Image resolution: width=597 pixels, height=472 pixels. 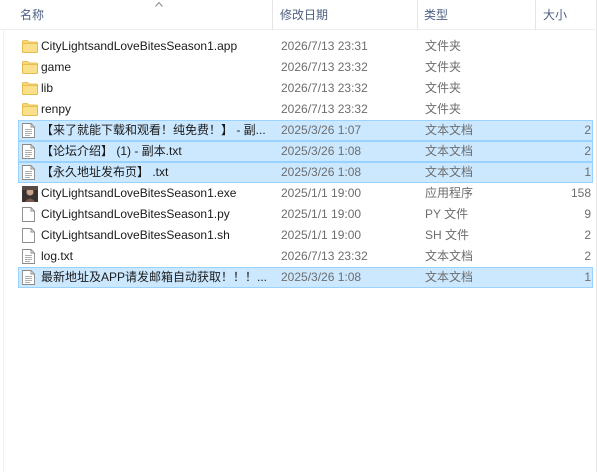 What do you see at coordinates (321, 130) in the screenshot?
I see `file-date: 2025/3/26 1:07` at bounding box center [321, 130].